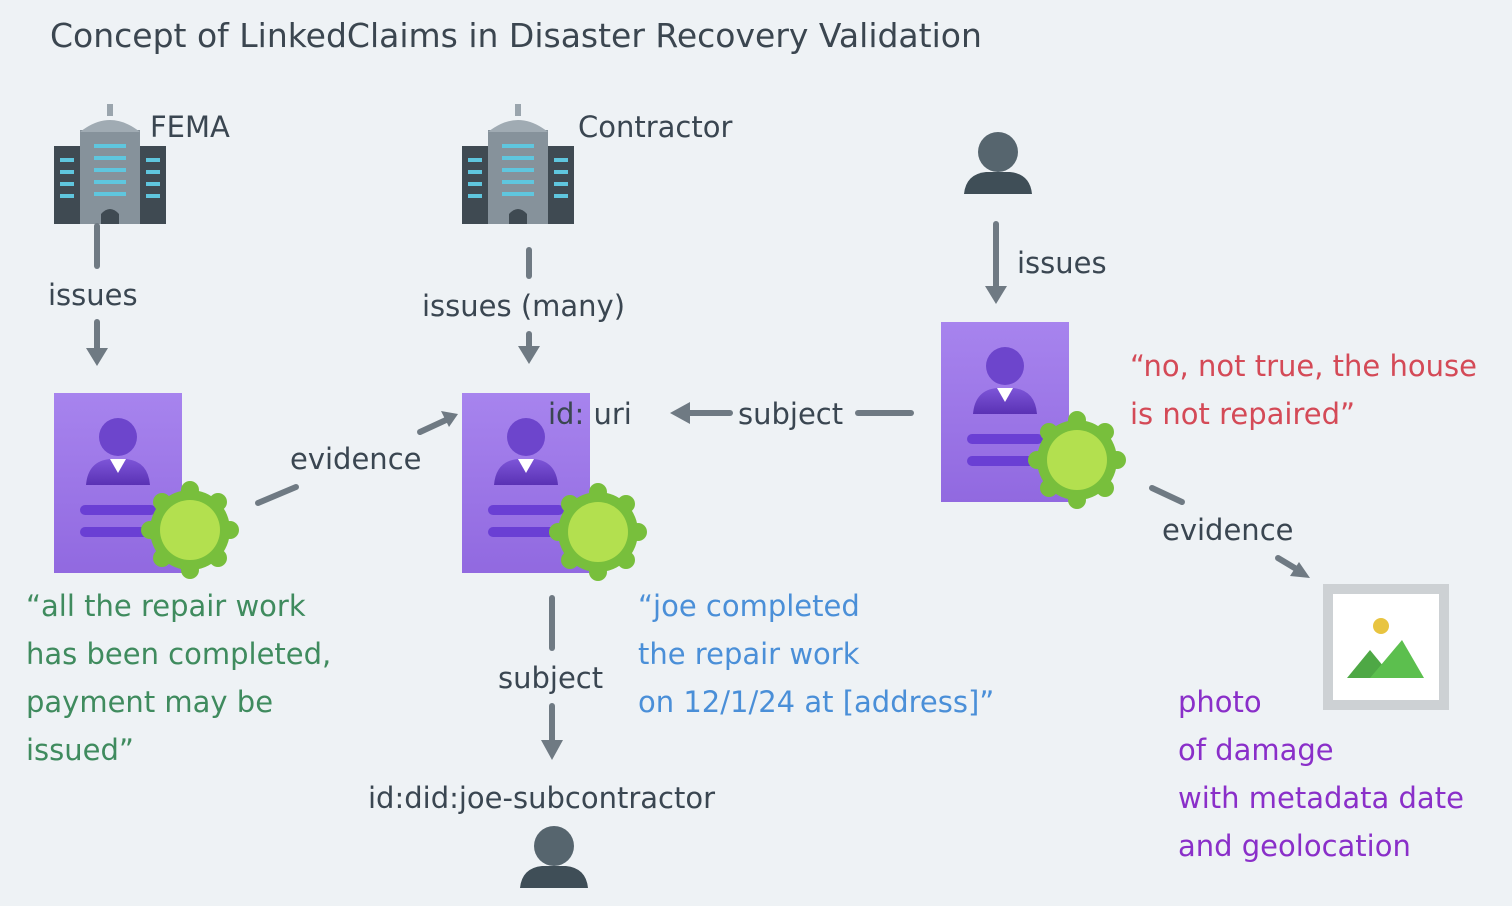 This screenshot has height=906, width=1512. I want to click on subject-down-arrowhead, so click(552, 750).